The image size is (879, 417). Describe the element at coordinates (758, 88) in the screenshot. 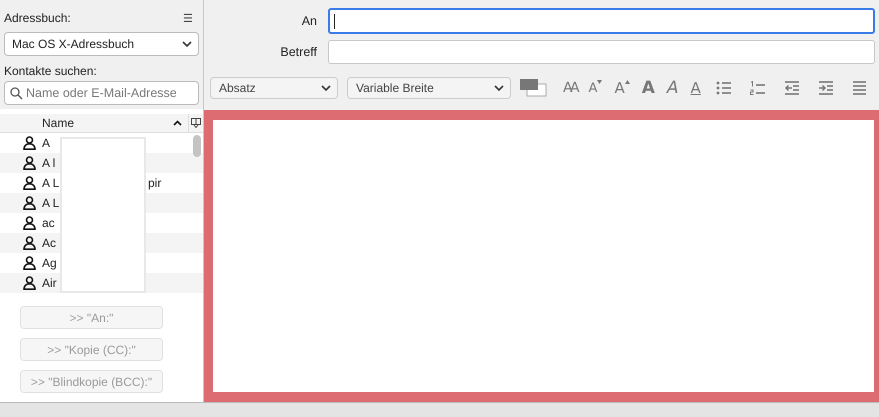

I see `numbered-list-icon` at that location.